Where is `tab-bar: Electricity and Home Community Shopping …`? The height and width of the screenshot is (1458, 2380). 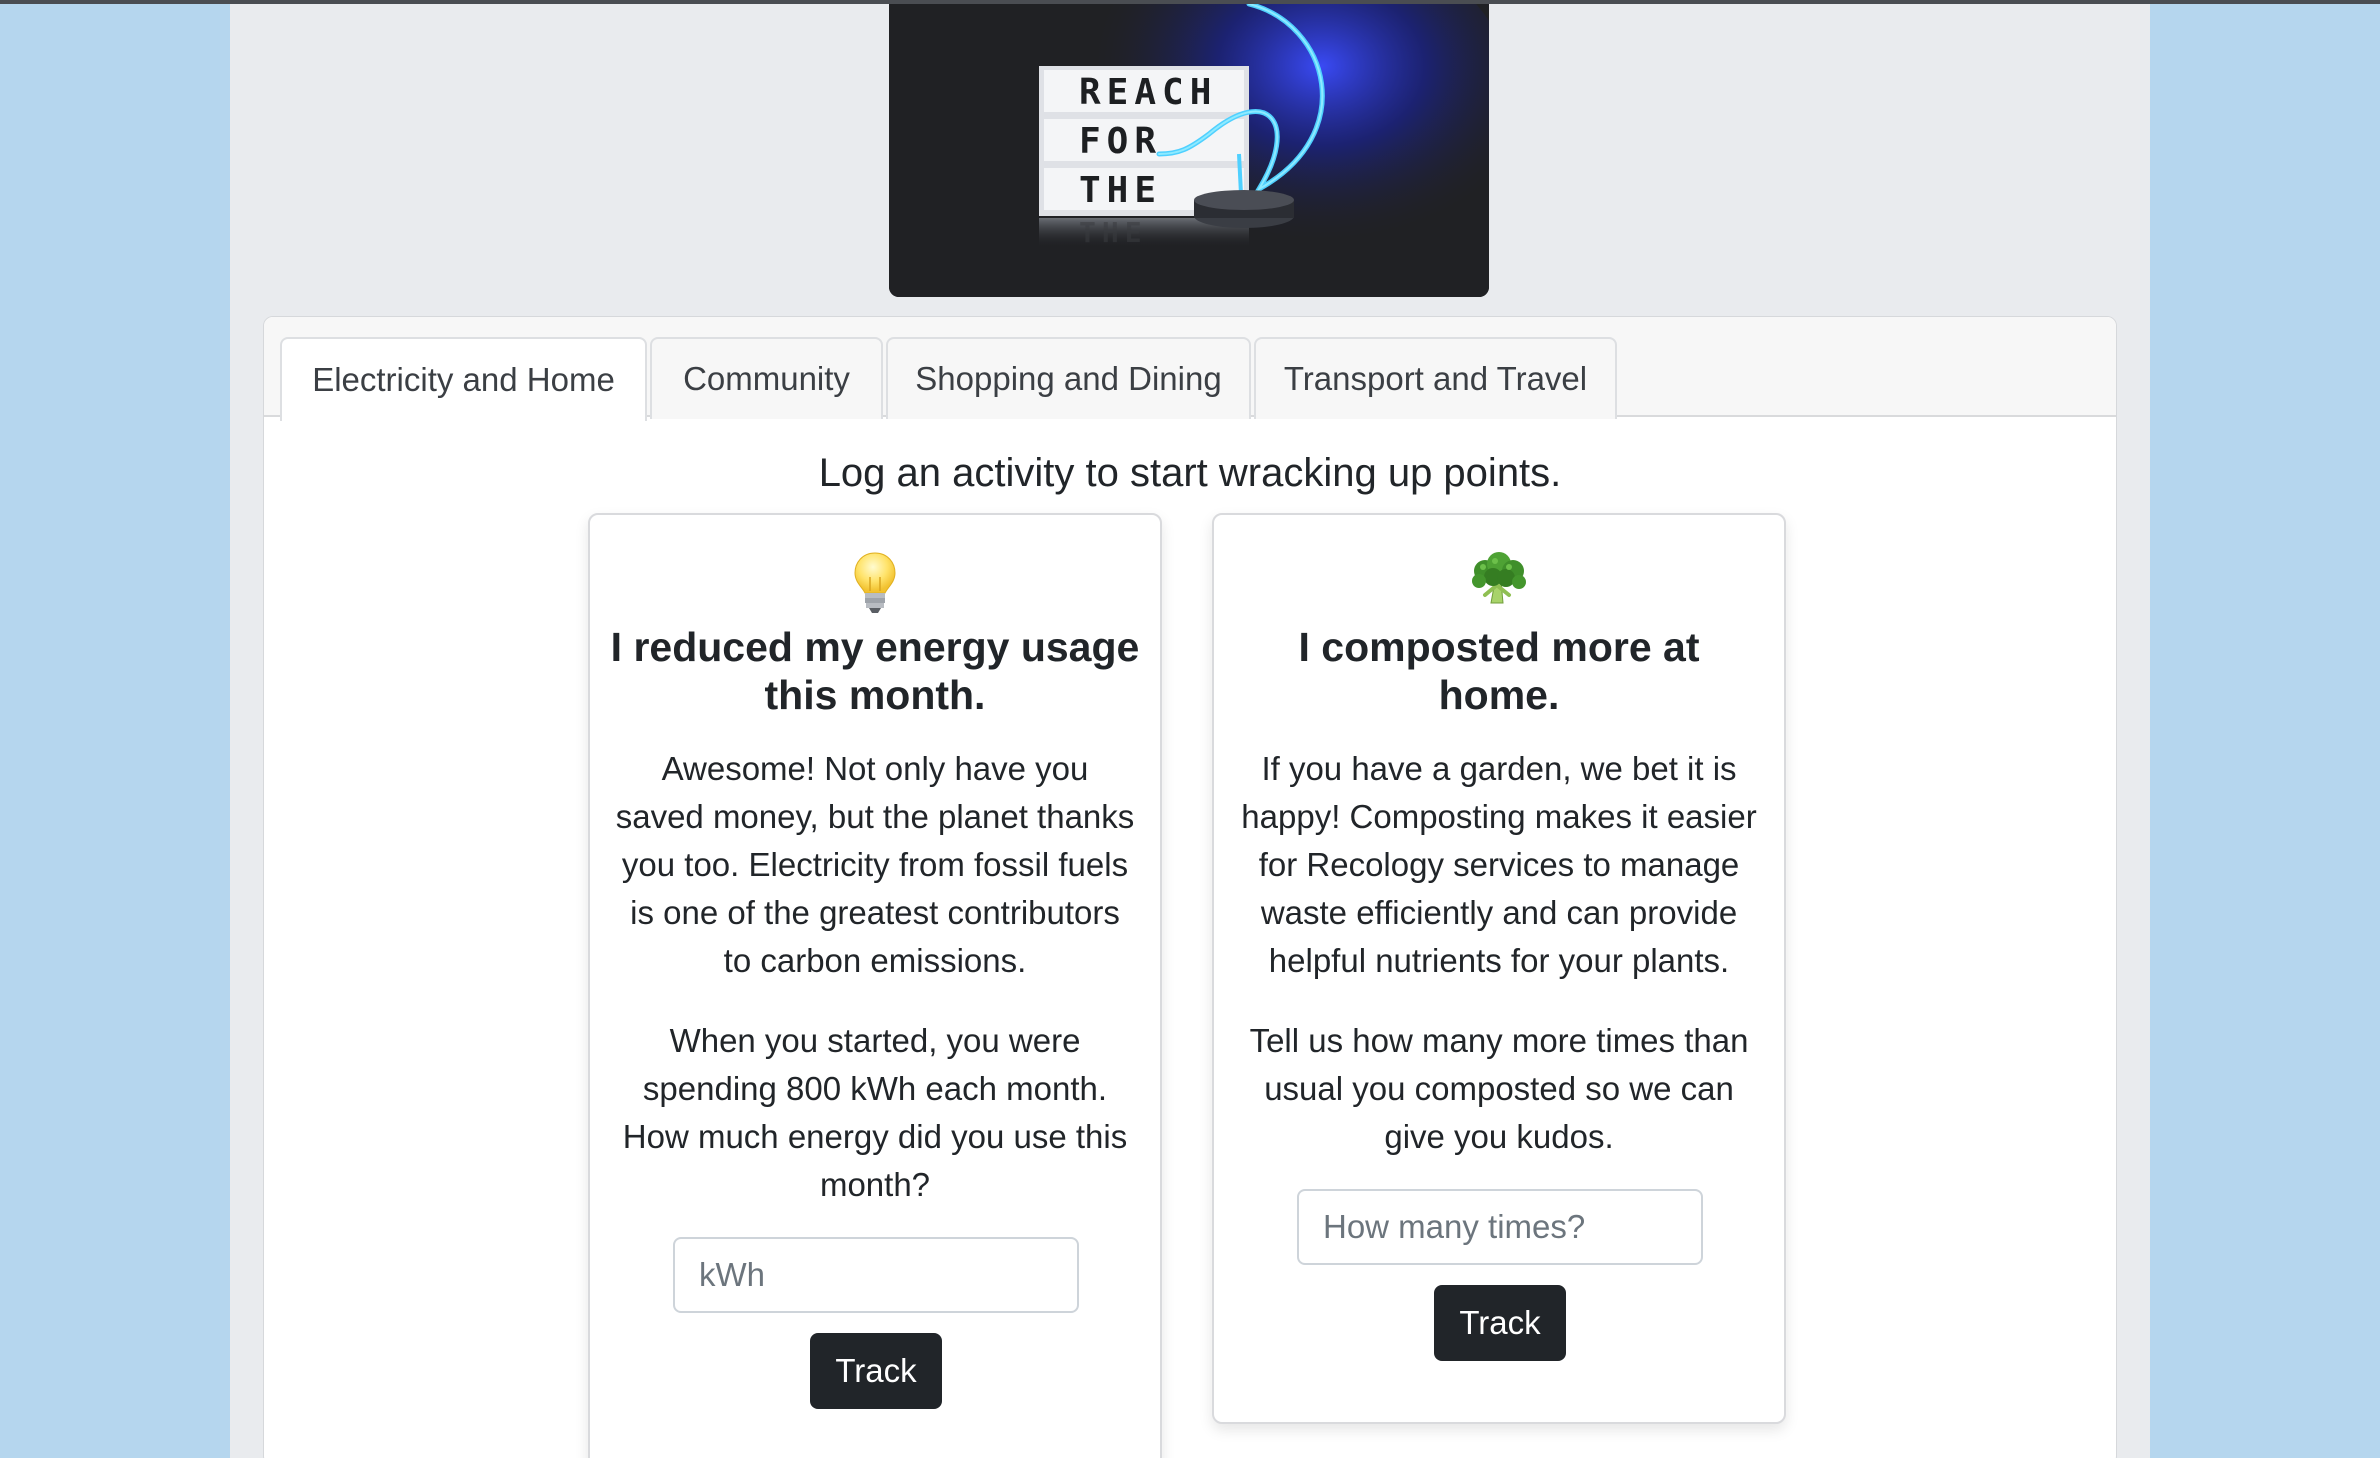
tab-bar: Electricity and Home Community Shopping … is located at coordinates (1190, 369).